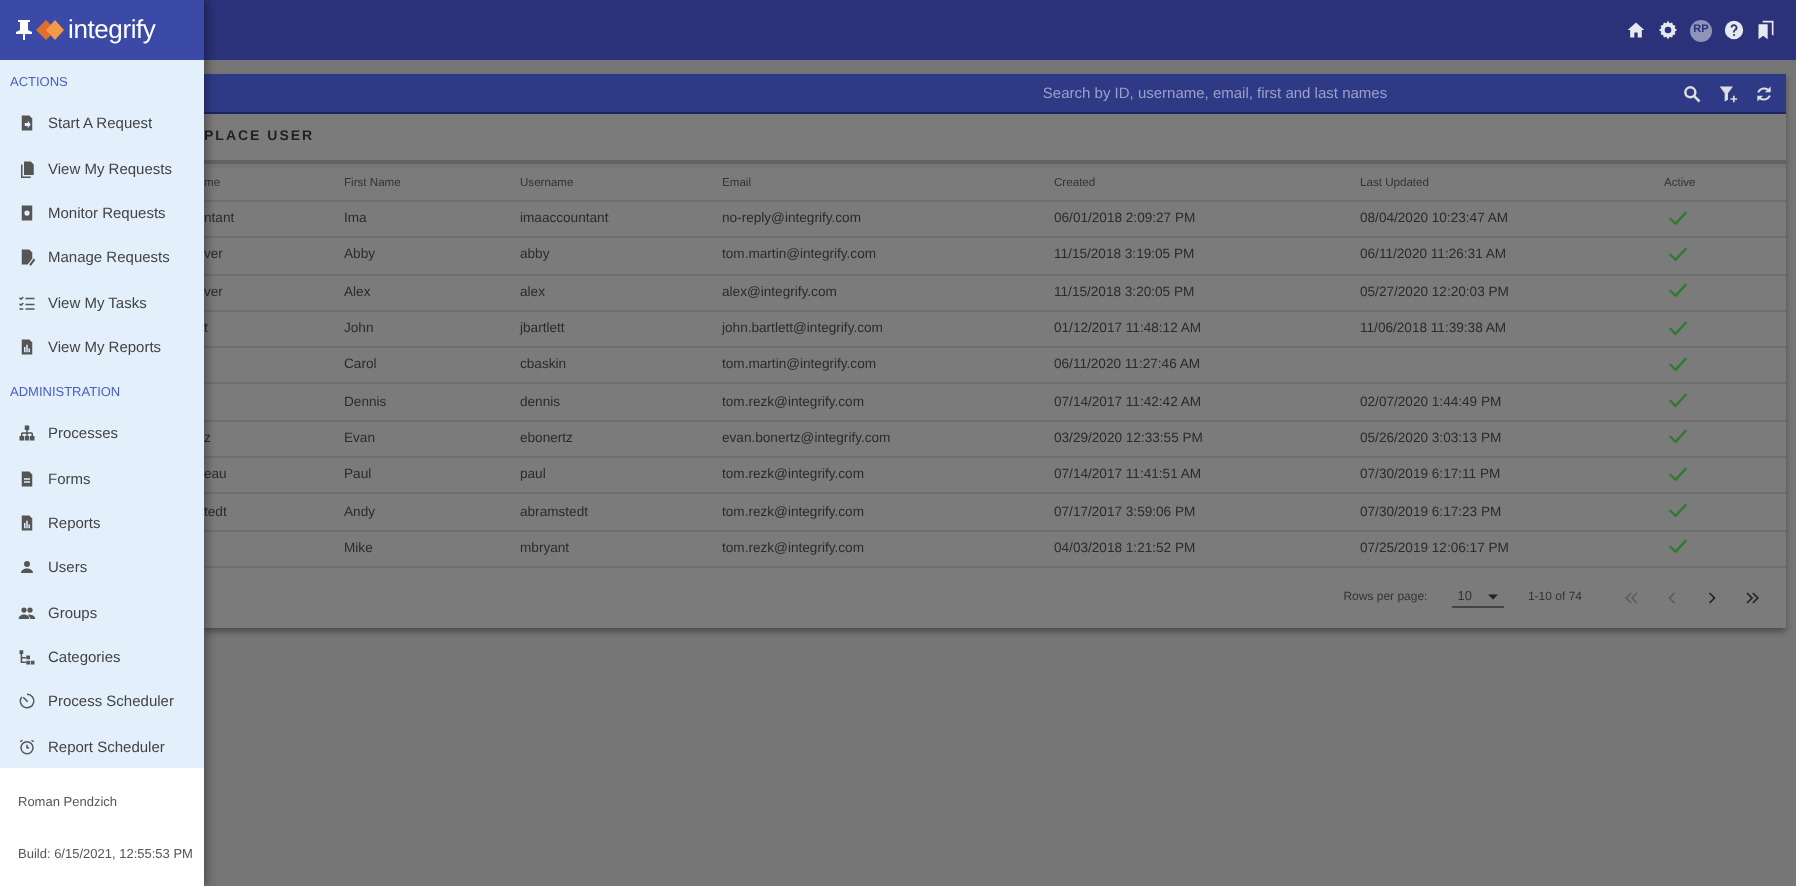 The image size is (1796, 886). I want to click on file-arrow-icon, so click(27, 123).